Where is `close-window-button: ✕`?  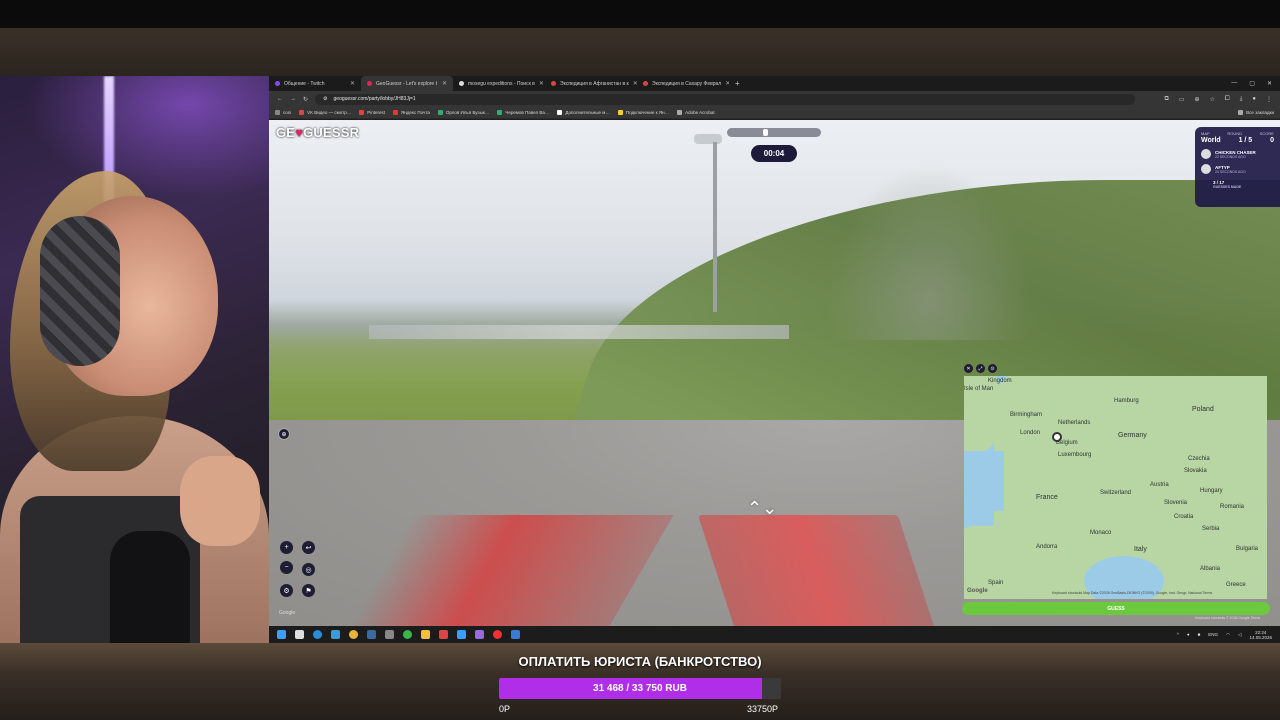 close-window-button: ✕ is located at coordinates (1269, 83).